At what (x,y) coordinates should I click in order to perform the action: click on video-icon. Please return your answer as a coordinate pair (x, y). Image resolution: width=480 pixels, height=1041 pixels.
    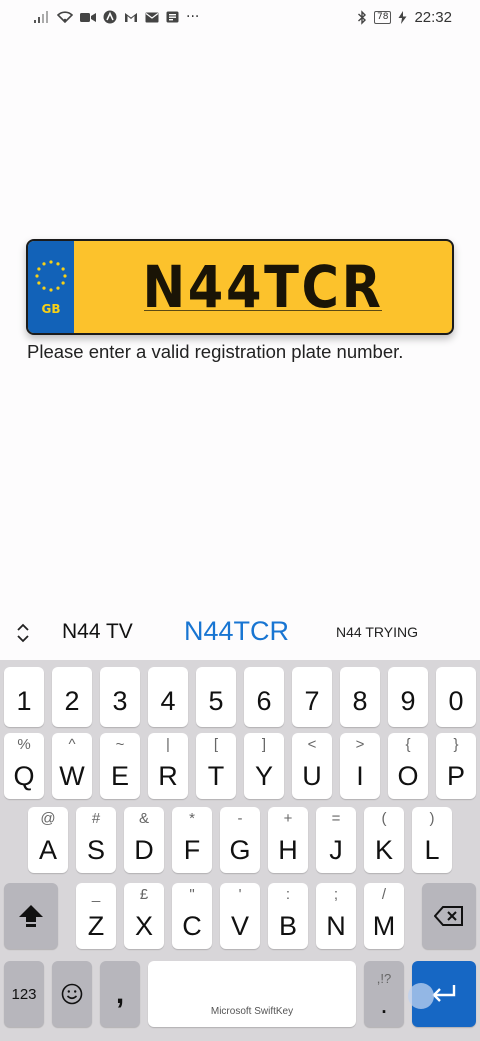
    Looking at the image, I should click on (88, 17).